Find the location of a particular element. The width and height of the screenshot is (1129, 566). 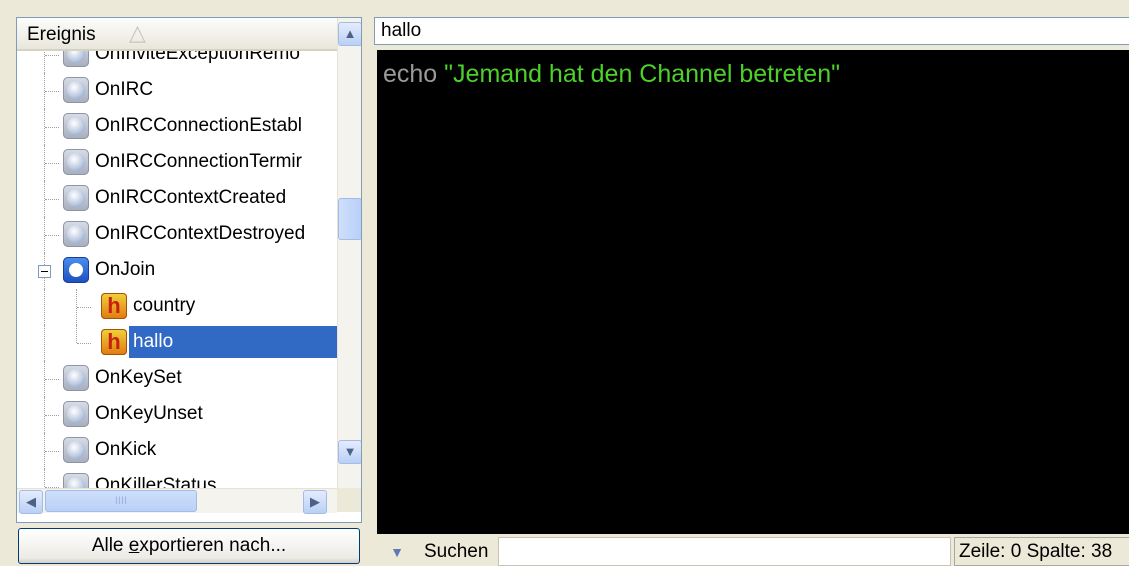

column-header-label: Ereignis is located at coordinates (61, 34).